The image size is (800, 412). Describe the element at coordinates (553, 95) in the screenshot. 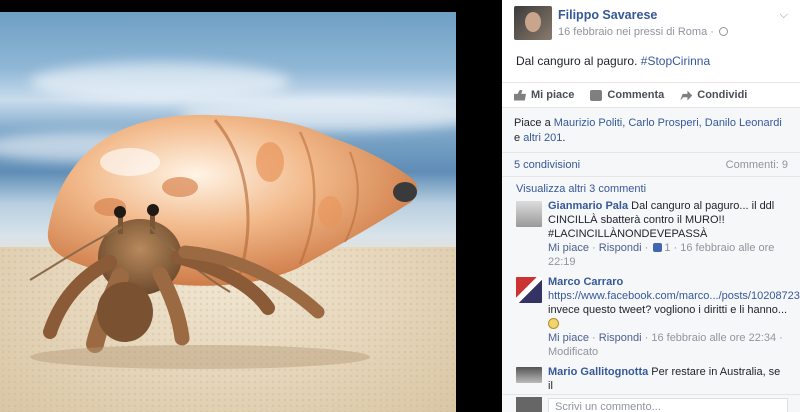

I see `like-label: Mi piace` at that location.